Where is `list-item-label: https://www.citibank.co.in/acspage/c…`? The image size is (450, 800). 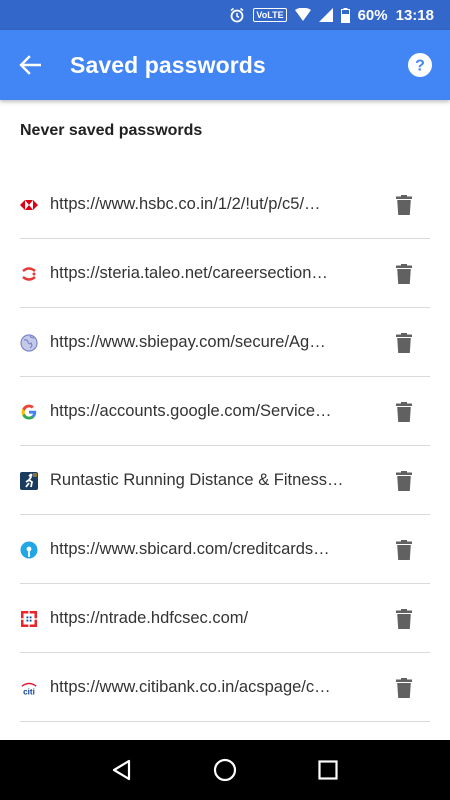
list-item-label: https://www.citibank.co.in/acspage/c… is located at coordinates (190, 687).